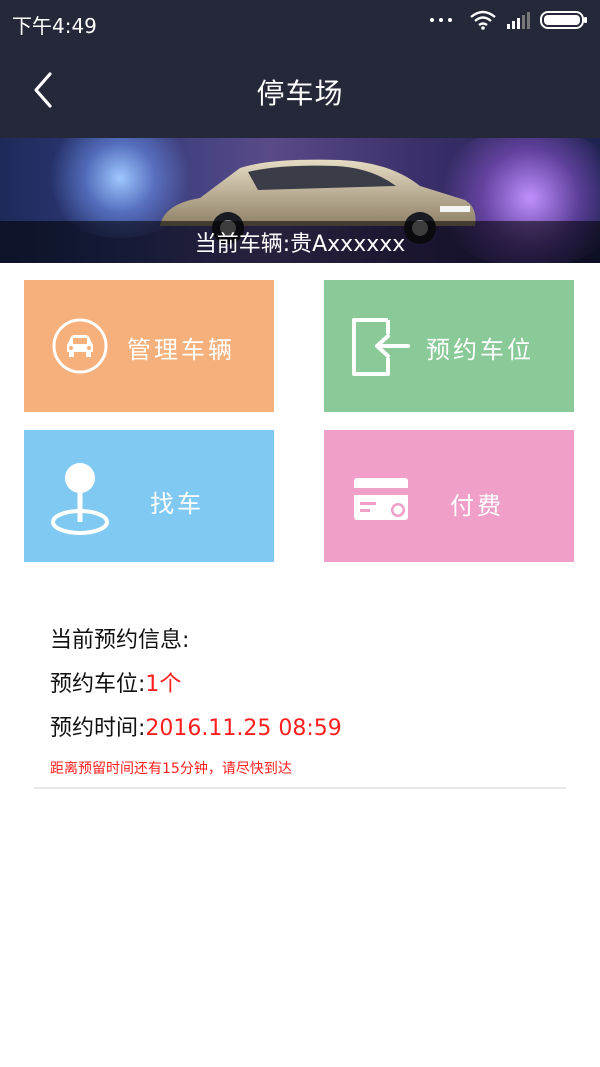 The width and height of the screenshot is (600, 1067). I want to click on more-dots-icon, so click(441, 20).